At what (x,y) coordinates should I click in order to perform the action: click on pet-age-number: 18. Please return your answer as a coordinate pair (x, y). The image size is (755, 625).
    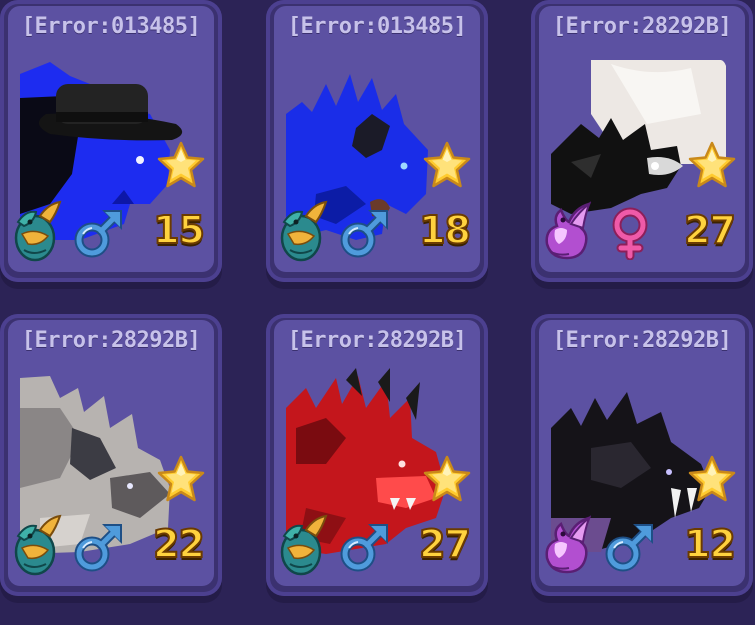
    Looking at the image, I should click on (445, 230).